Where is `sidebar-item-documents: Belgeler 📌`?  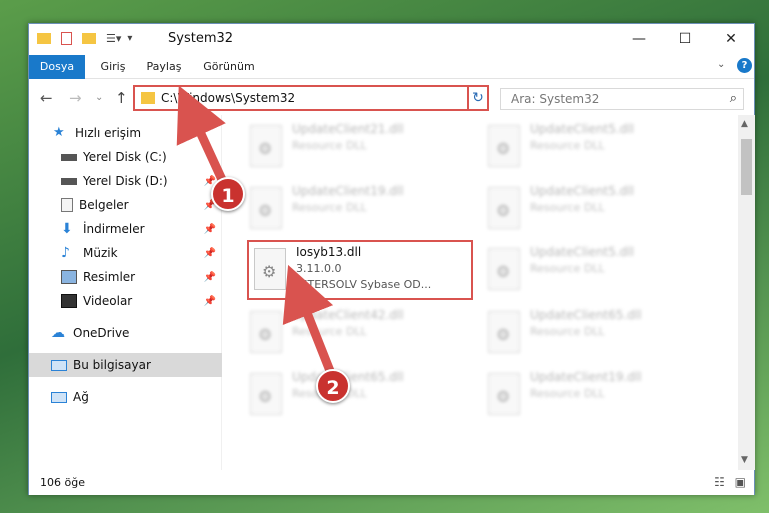
sidebar-item-documents: Belgeler 📌 is located at coordinates (125, 205).